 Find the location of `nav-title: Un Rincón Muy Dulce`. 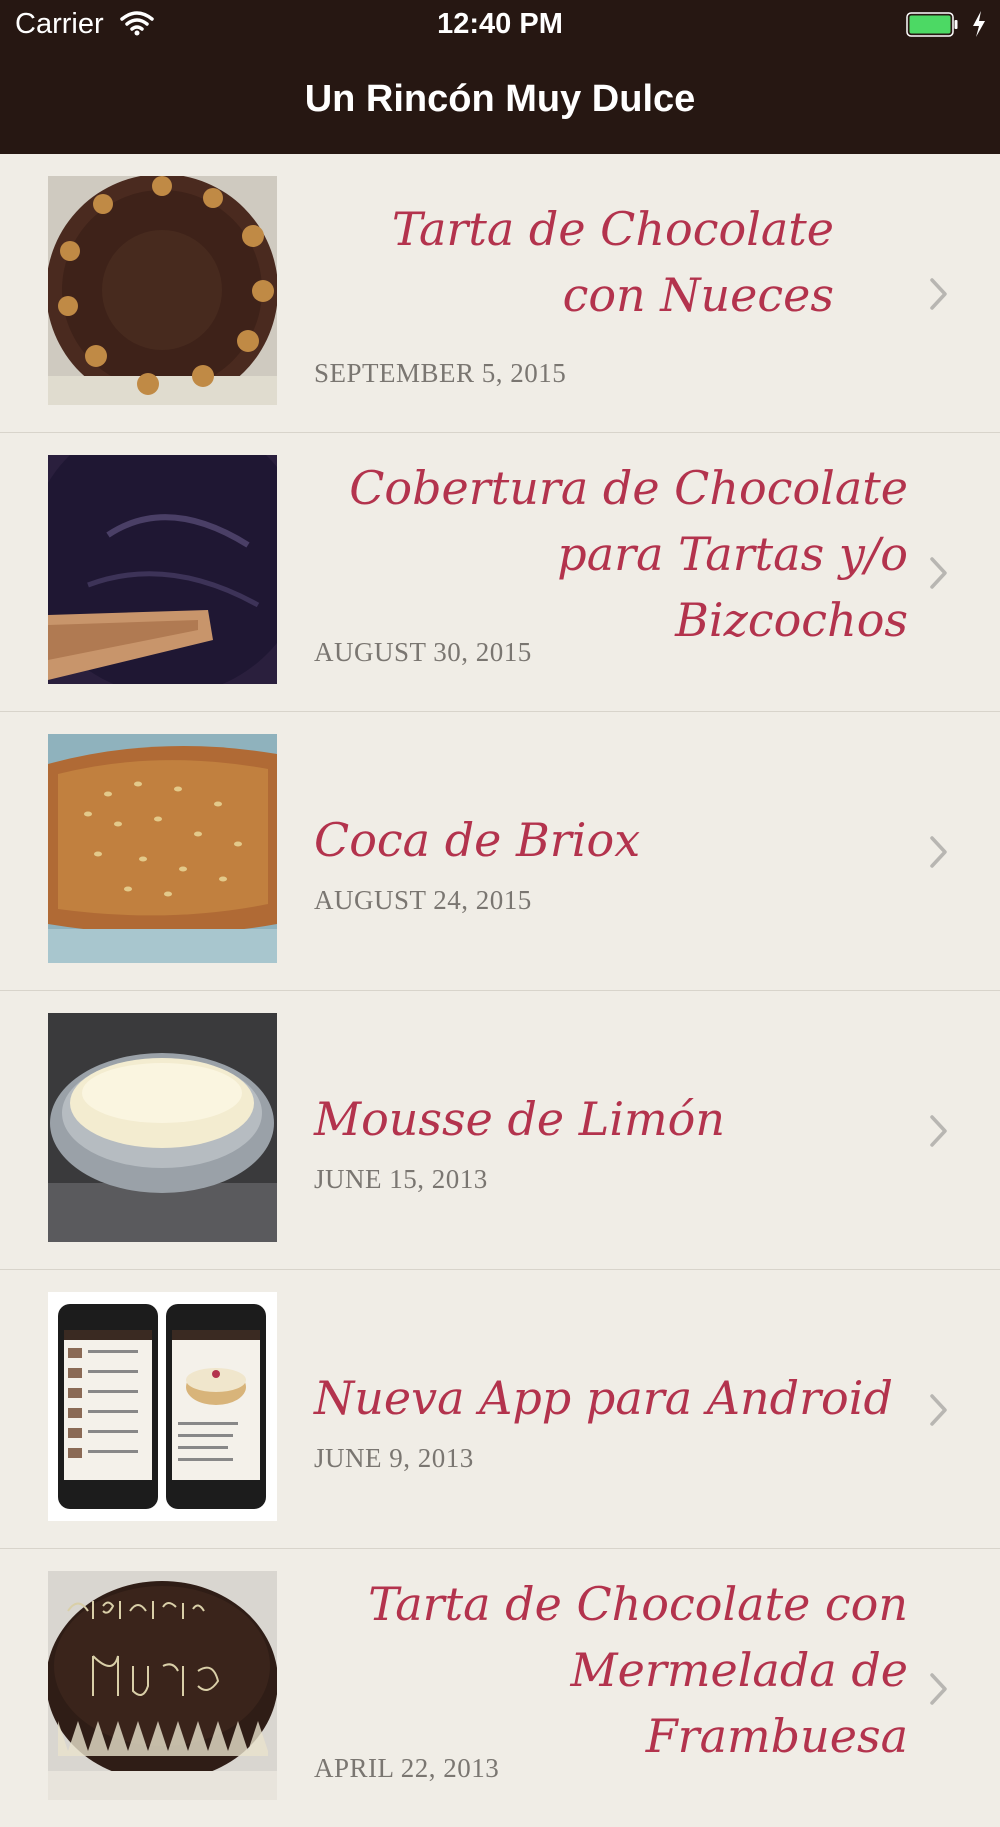

nav-title: Un Rincón Muy Dulce is located at coordinates (500, 99).